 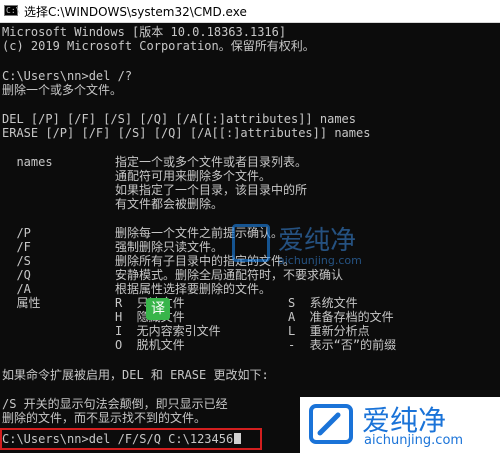 I want to click on attributes-label: 属性, so click(x=21, y=303).